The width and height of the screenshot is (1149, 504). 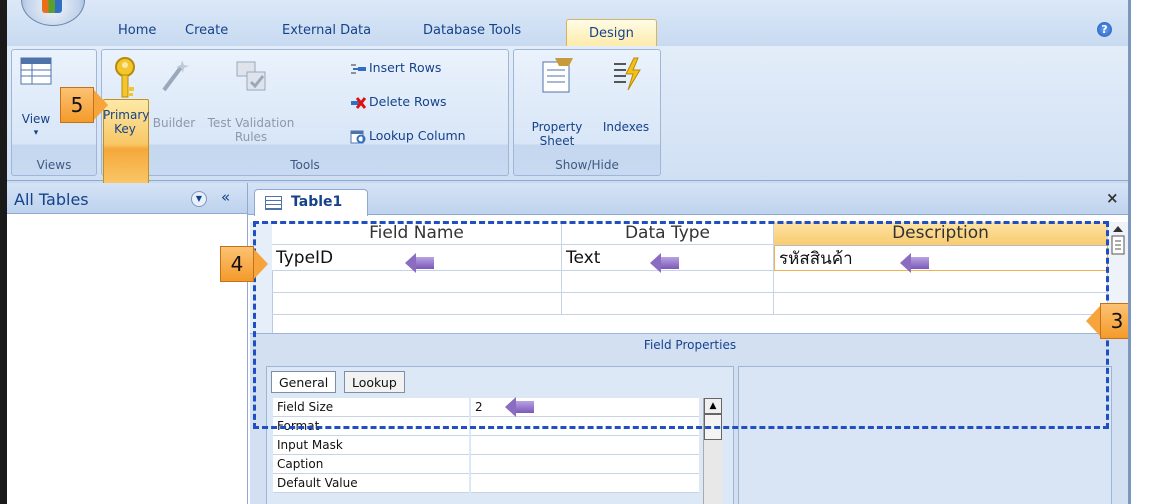 What do you see at coordinates (127, 343) in the screenshot?
I see `navigation-pane: All Tables ▼ «` at bounding box center [127, 343].